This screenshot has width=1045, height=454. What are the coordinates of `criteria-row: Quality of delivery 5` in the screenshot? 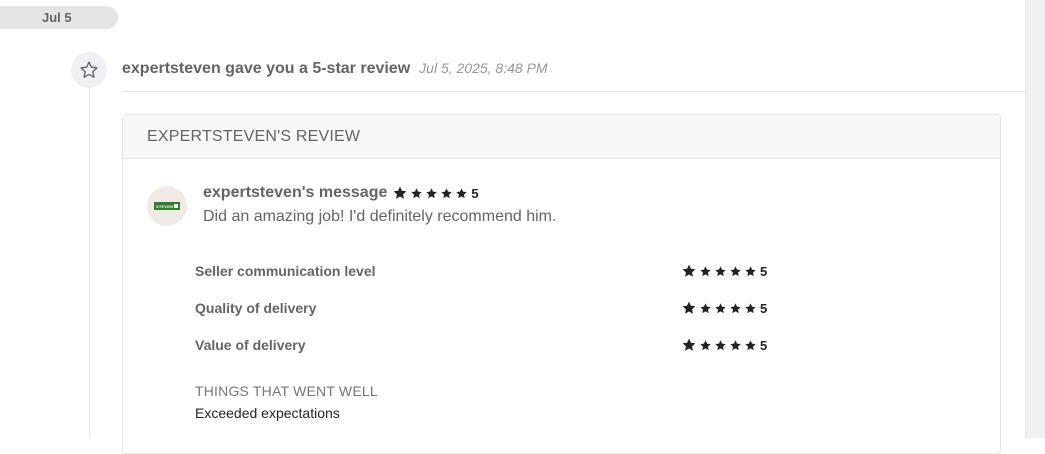 It's located at (485, 308).